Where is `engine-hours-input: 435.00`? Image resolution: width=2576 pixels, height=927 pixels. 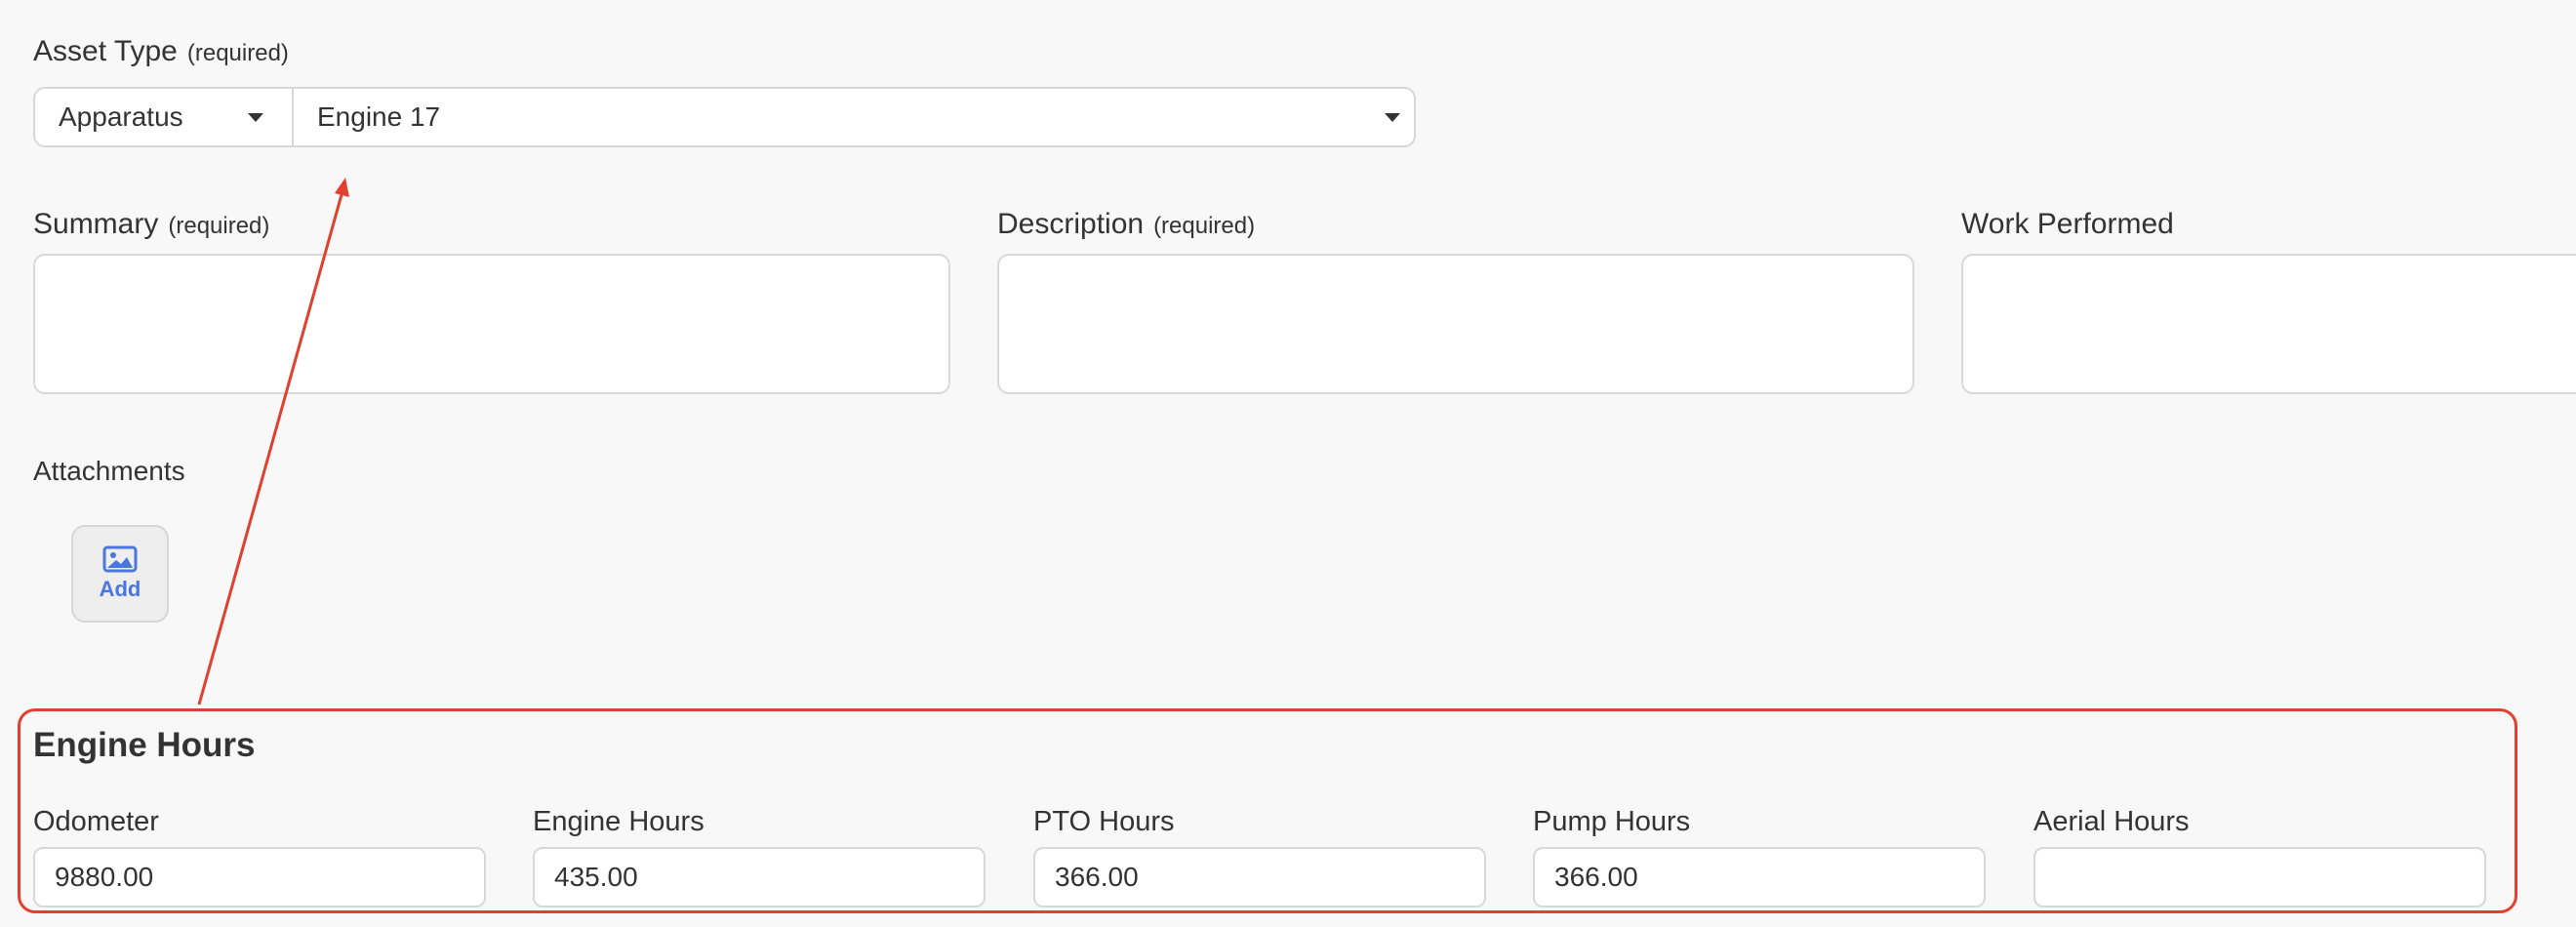
engine-hours-input: 435.00 is located at coordinates (759, 877).